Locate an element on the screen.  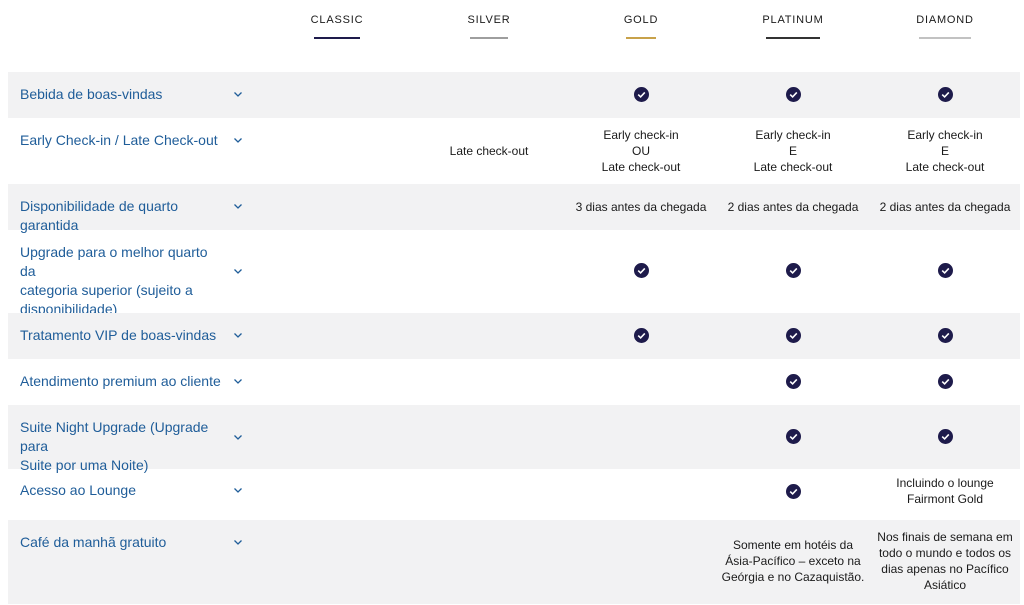
benefit-label: Tratamento VIP de boas-vindas is located at coordinates (118, 335).